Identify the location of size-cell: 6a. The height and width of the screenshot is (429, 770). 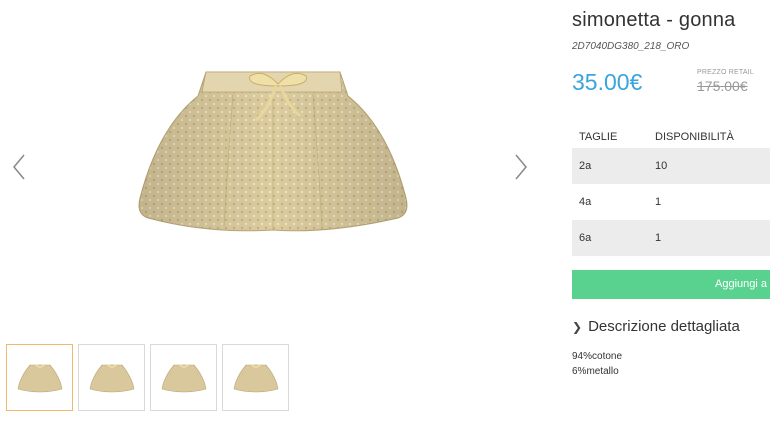
(608, 238).